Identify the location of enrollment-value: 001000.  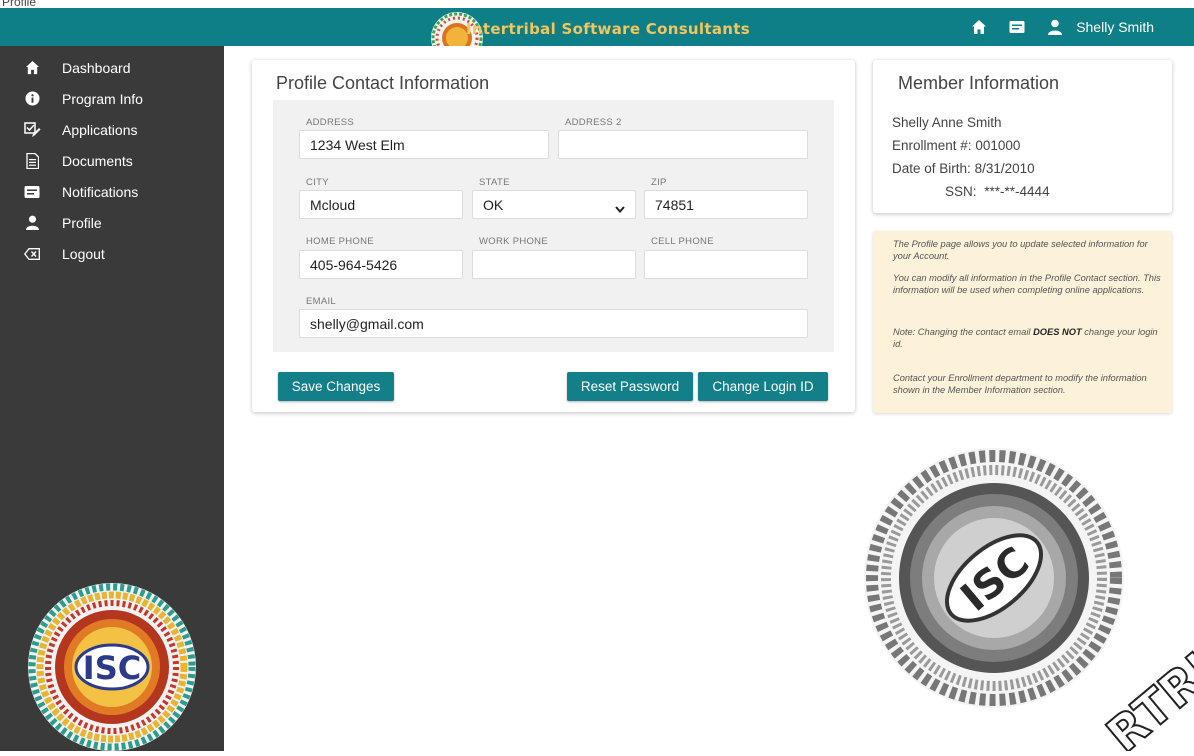
(998, 145).